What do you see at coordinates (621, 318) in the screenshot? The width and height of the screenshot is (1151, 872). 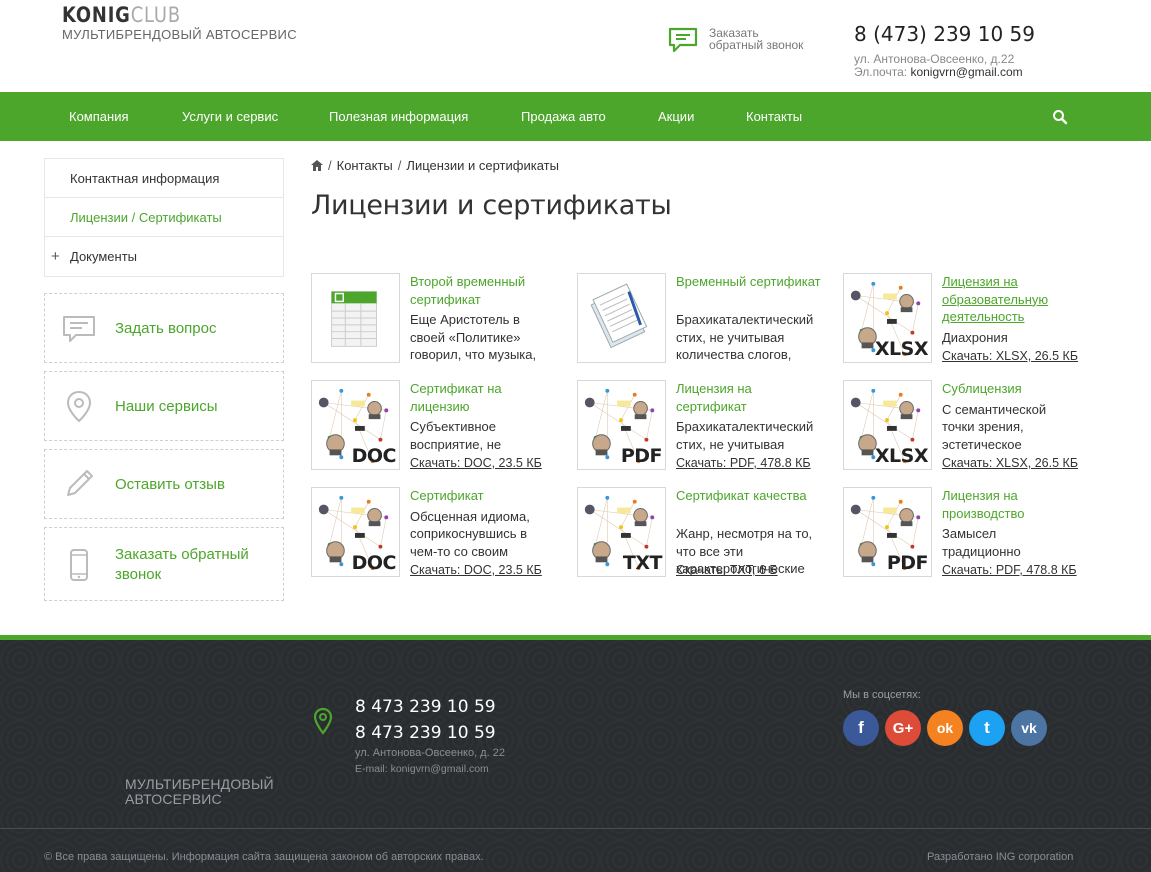 I see `documents-icon` at bounding box center [621, 318].